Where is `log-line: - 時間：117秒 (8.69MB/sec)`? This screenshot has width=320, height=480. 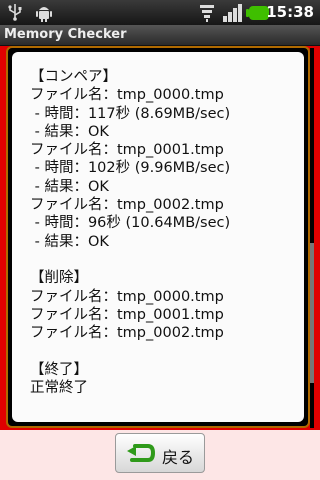
log-line: - 時間：117秒 (8.69MB/sec) is located at coordinates (130, 113).